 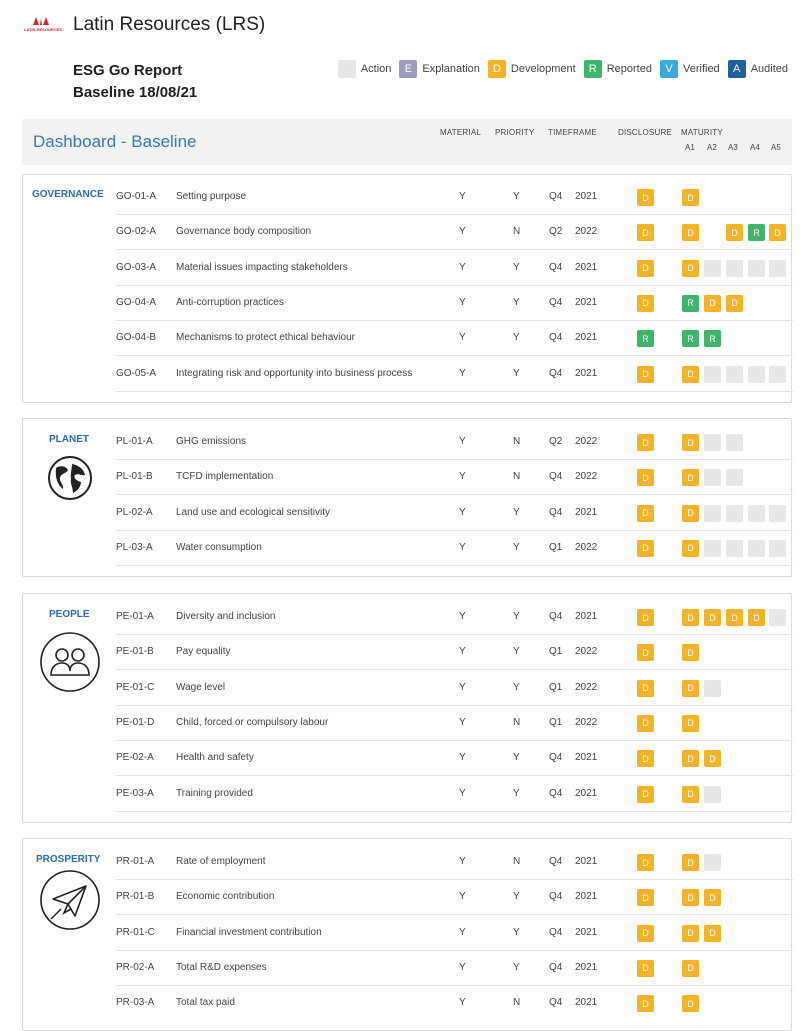 What do you see at coordinates (221, 861) in the screenshot?
I see `item-name: Rate of employment` at bounding box center [221, 861].